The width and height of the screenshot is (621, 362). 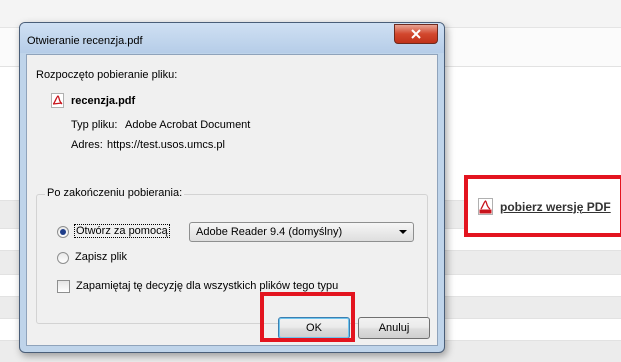 What do you see at coordinates (122, 231) in the screenshot?
I see `open-with-label: Otwórz za pomocą` at bounding box center [122, 231].